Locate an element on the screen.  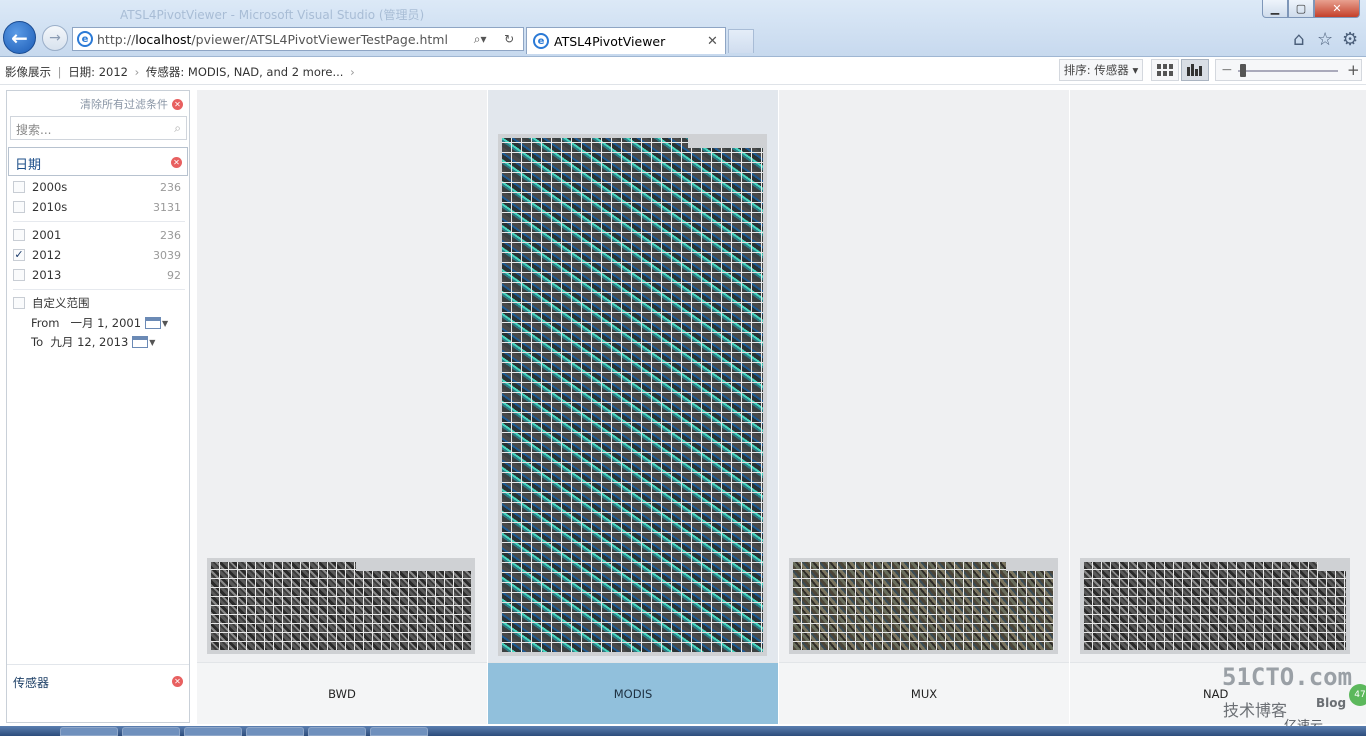
clear-all-filters: 清除所有过滤条件 ✕ is located at coordinates (131, 104).